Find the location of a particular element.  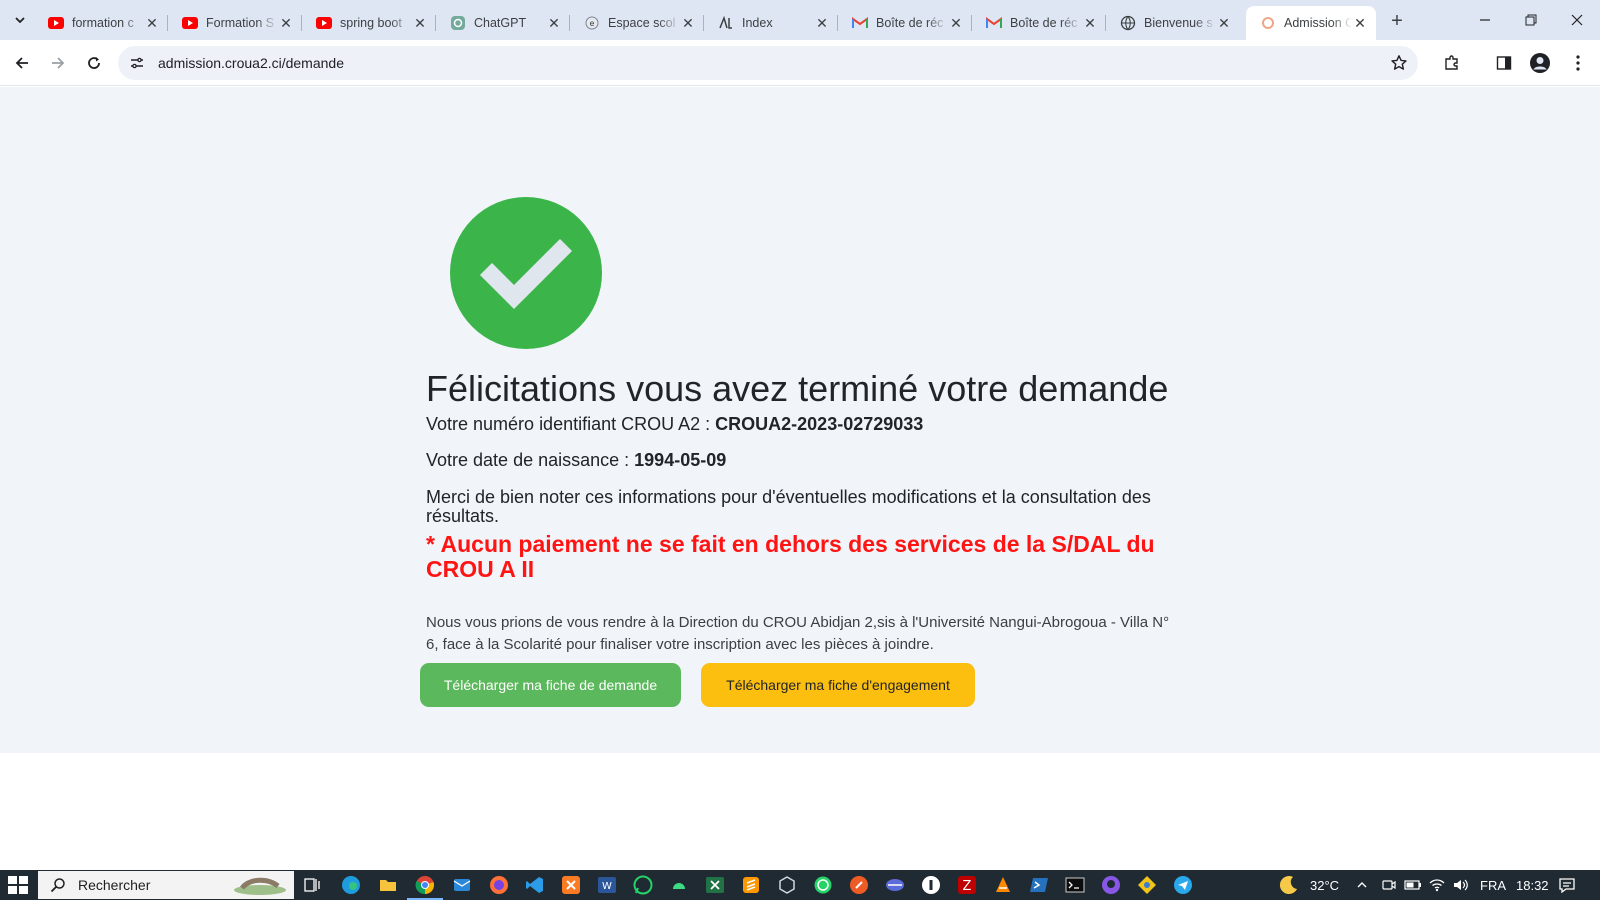

tab-title: spring boot is located at coordinates (371, 23).